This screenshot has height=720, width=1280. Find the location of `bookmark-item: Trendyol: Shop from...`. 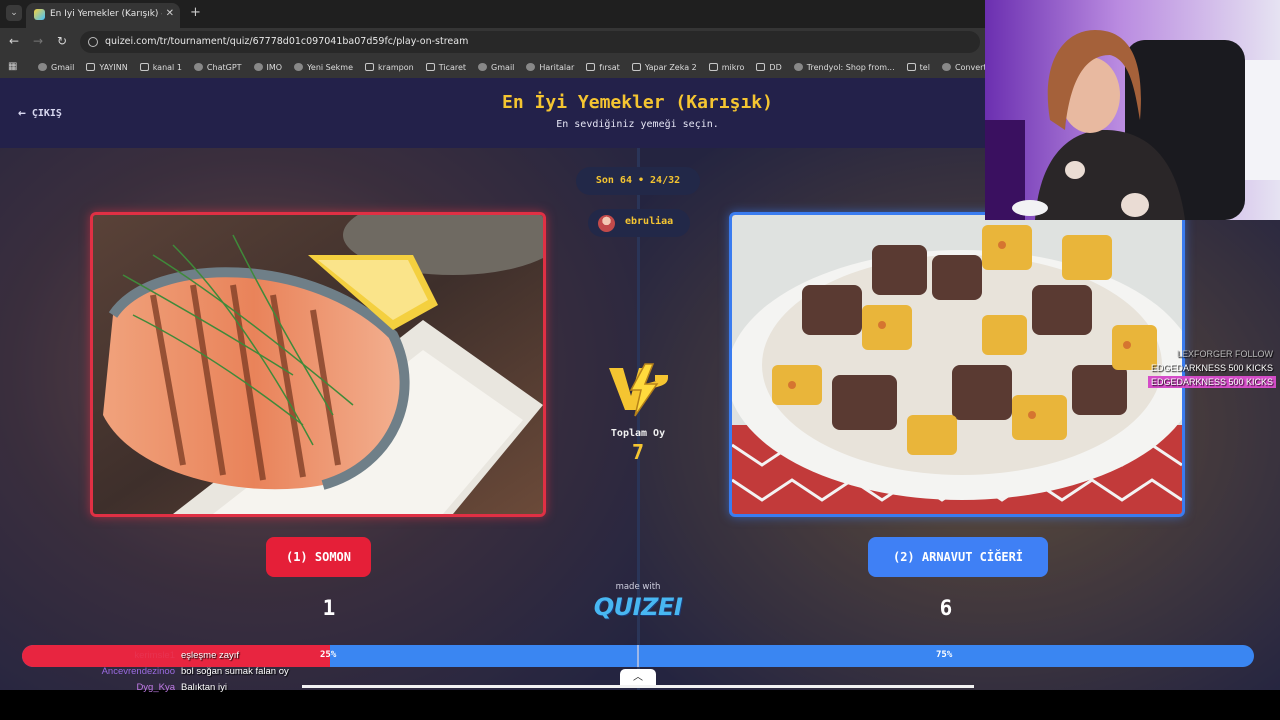

bookmark-item: Trendyol: Shop from... is located at coordinates (844, 67).